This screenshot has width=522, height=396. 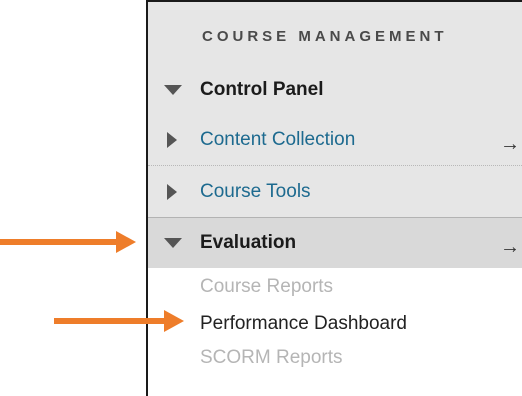 What do you see at coordinates (335, 90) in the screenshot?
I see `menu-item-control-panel: Control Panel` at bounding box center [335, 90].